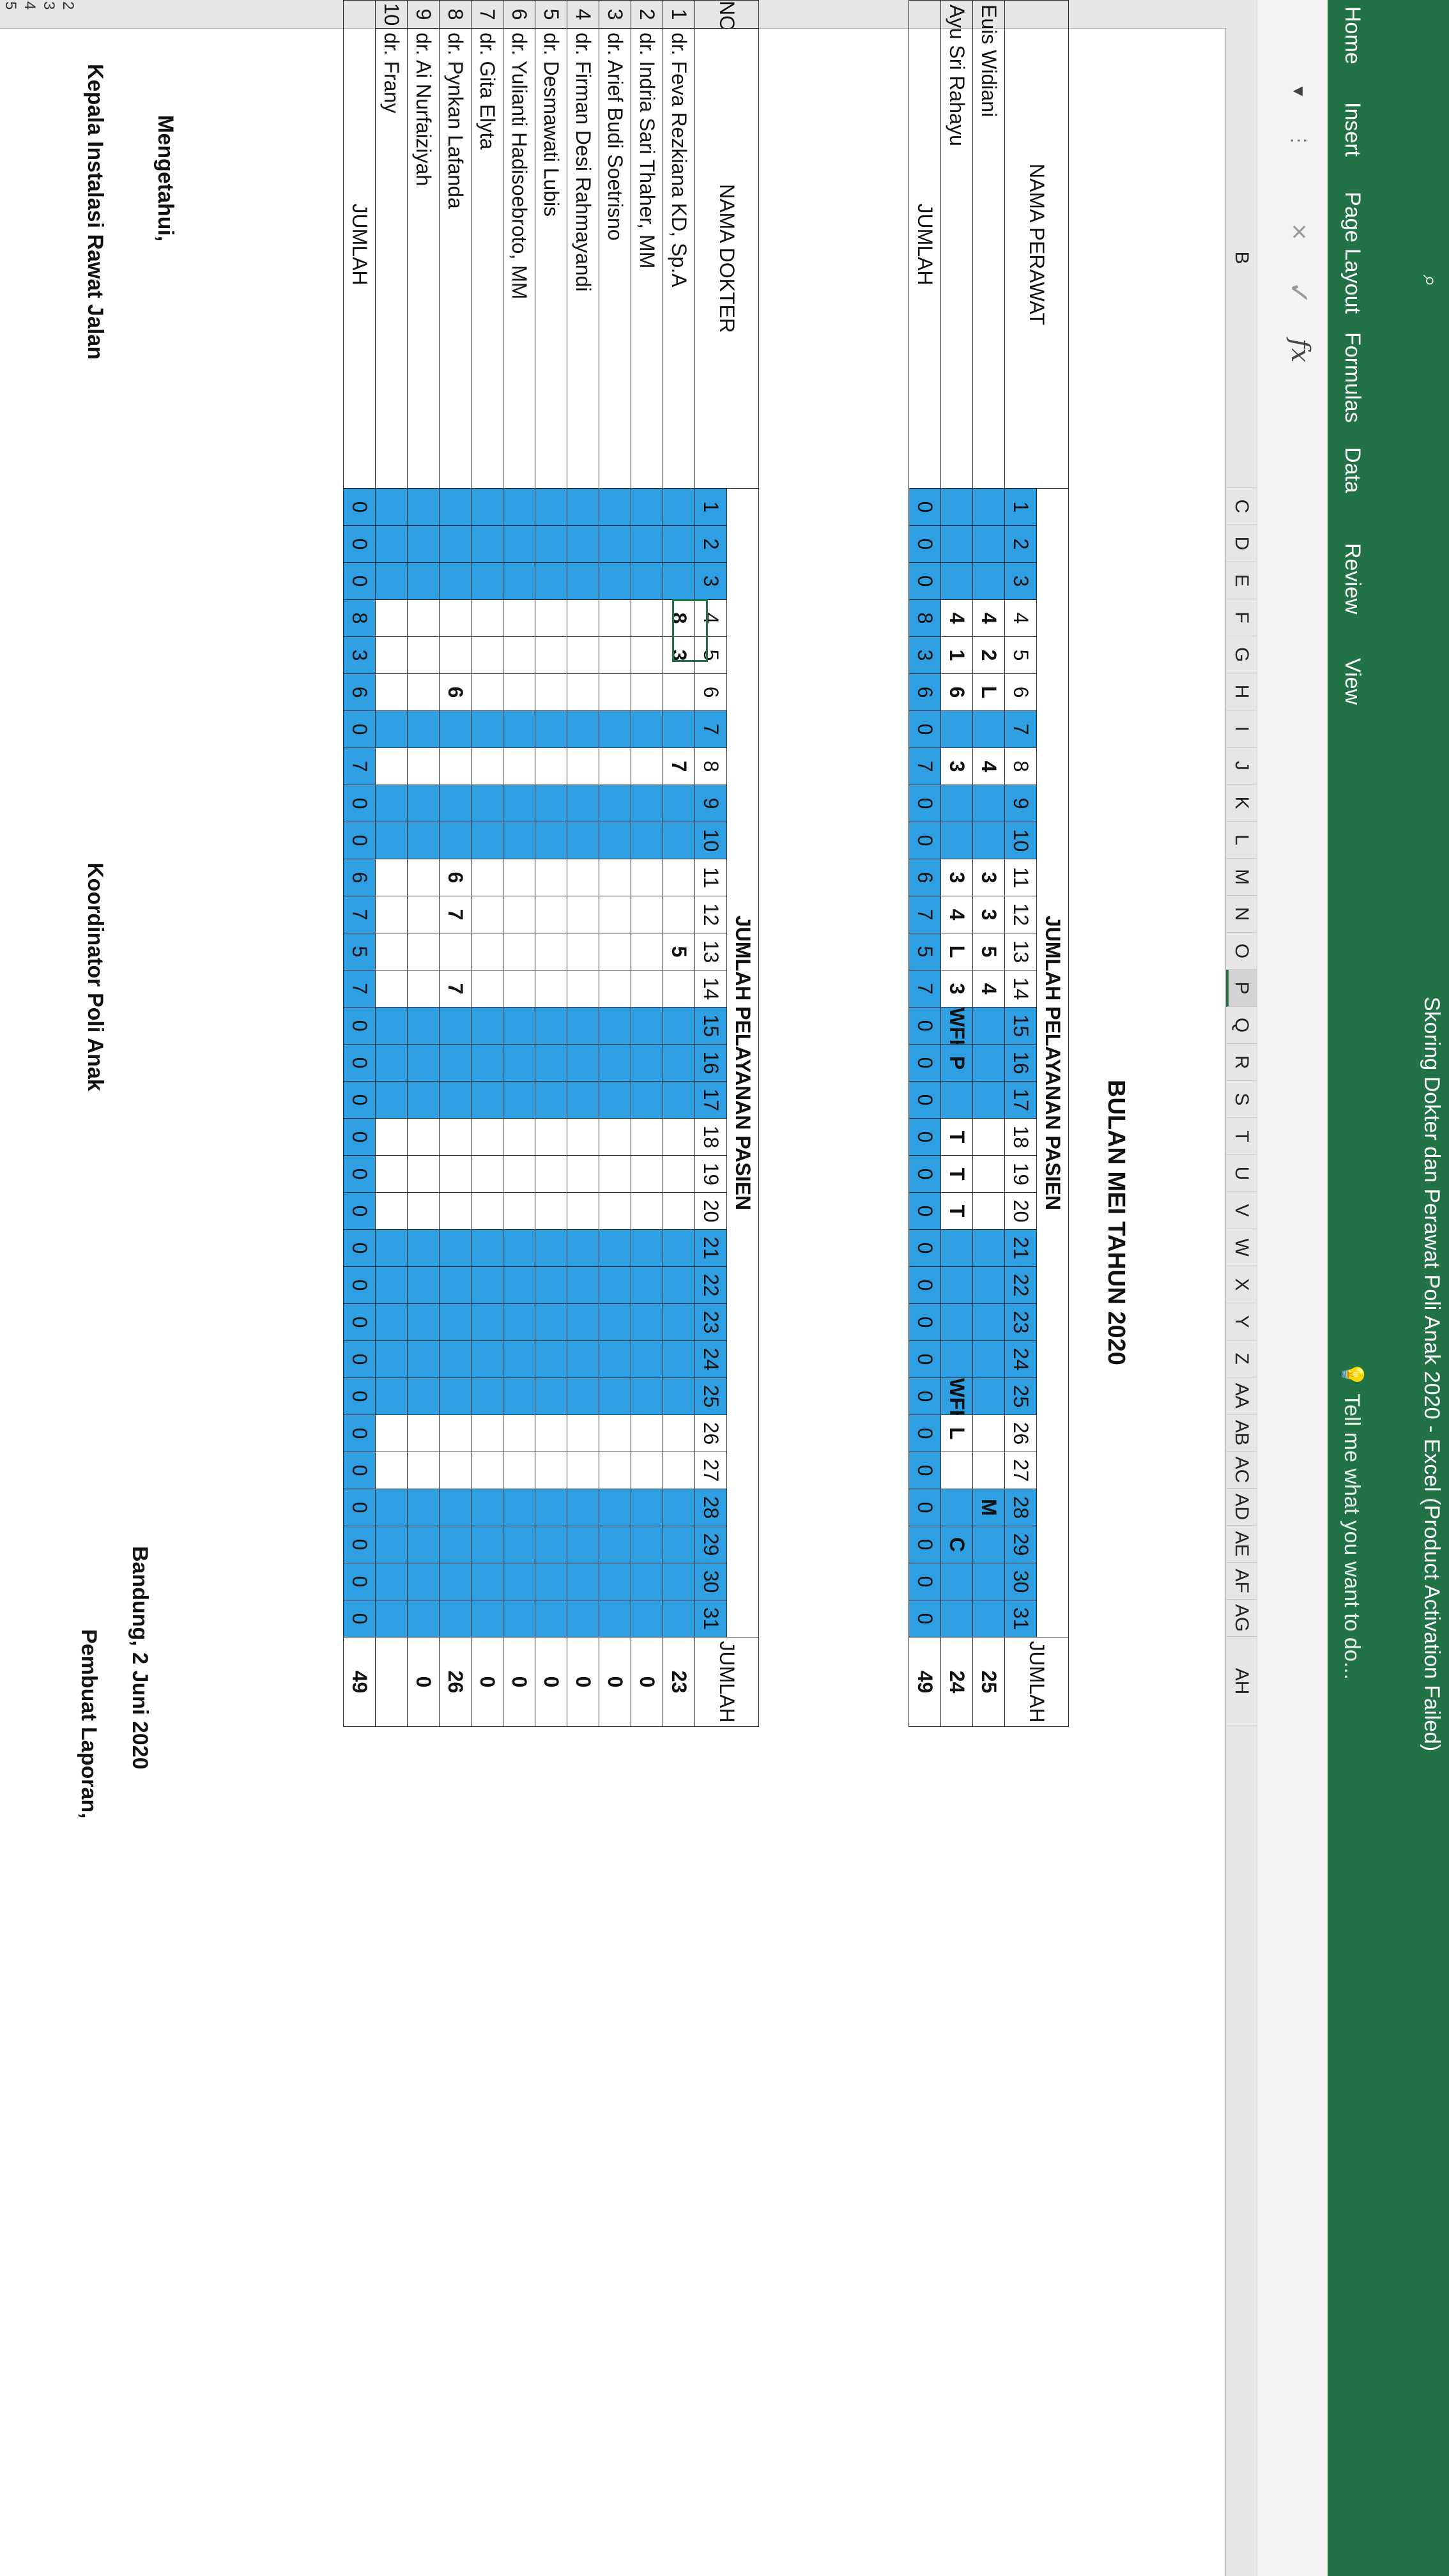 Image resolution: width=1449 pixels, height=2576 pixels. Describe the element at coordinates (956, 1433) in the screenshot. I see `day-cell: L` at that location.